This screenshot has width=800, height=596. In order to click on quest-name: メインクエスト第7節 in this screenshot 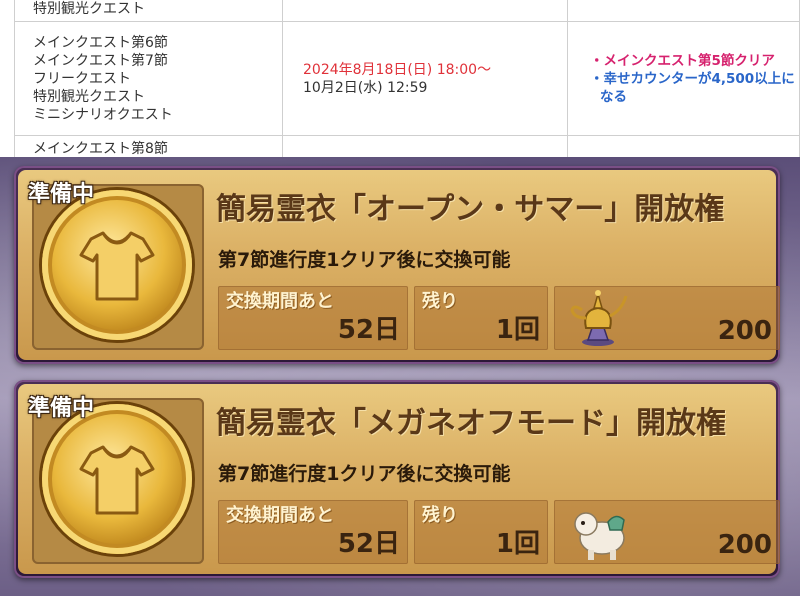, I will do `click(100, 60)`.